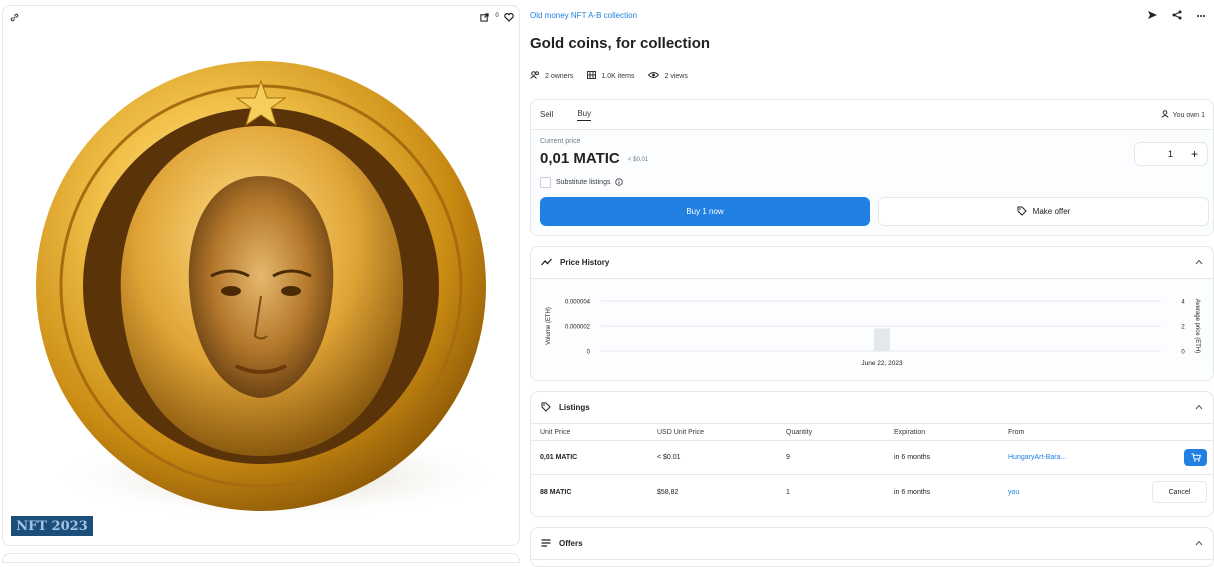  What do you see at coordinates (14, 17) in the screenshot?
I see `link-icon` at bounding box center [14, 17].